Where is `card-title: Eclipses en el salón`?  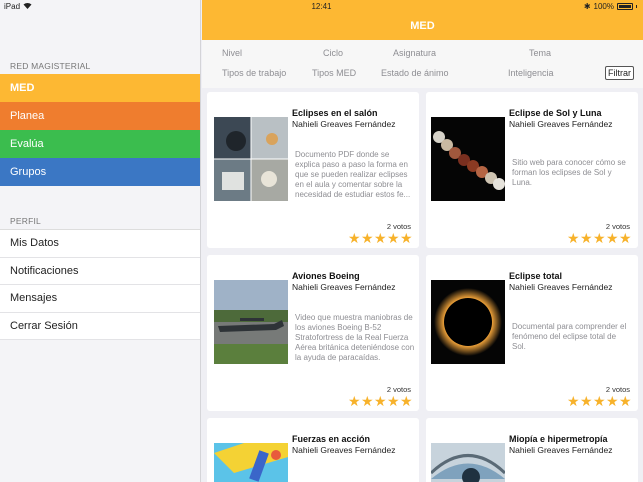
card-title: Eclipses en el salón is located at coordinates (335, 113).